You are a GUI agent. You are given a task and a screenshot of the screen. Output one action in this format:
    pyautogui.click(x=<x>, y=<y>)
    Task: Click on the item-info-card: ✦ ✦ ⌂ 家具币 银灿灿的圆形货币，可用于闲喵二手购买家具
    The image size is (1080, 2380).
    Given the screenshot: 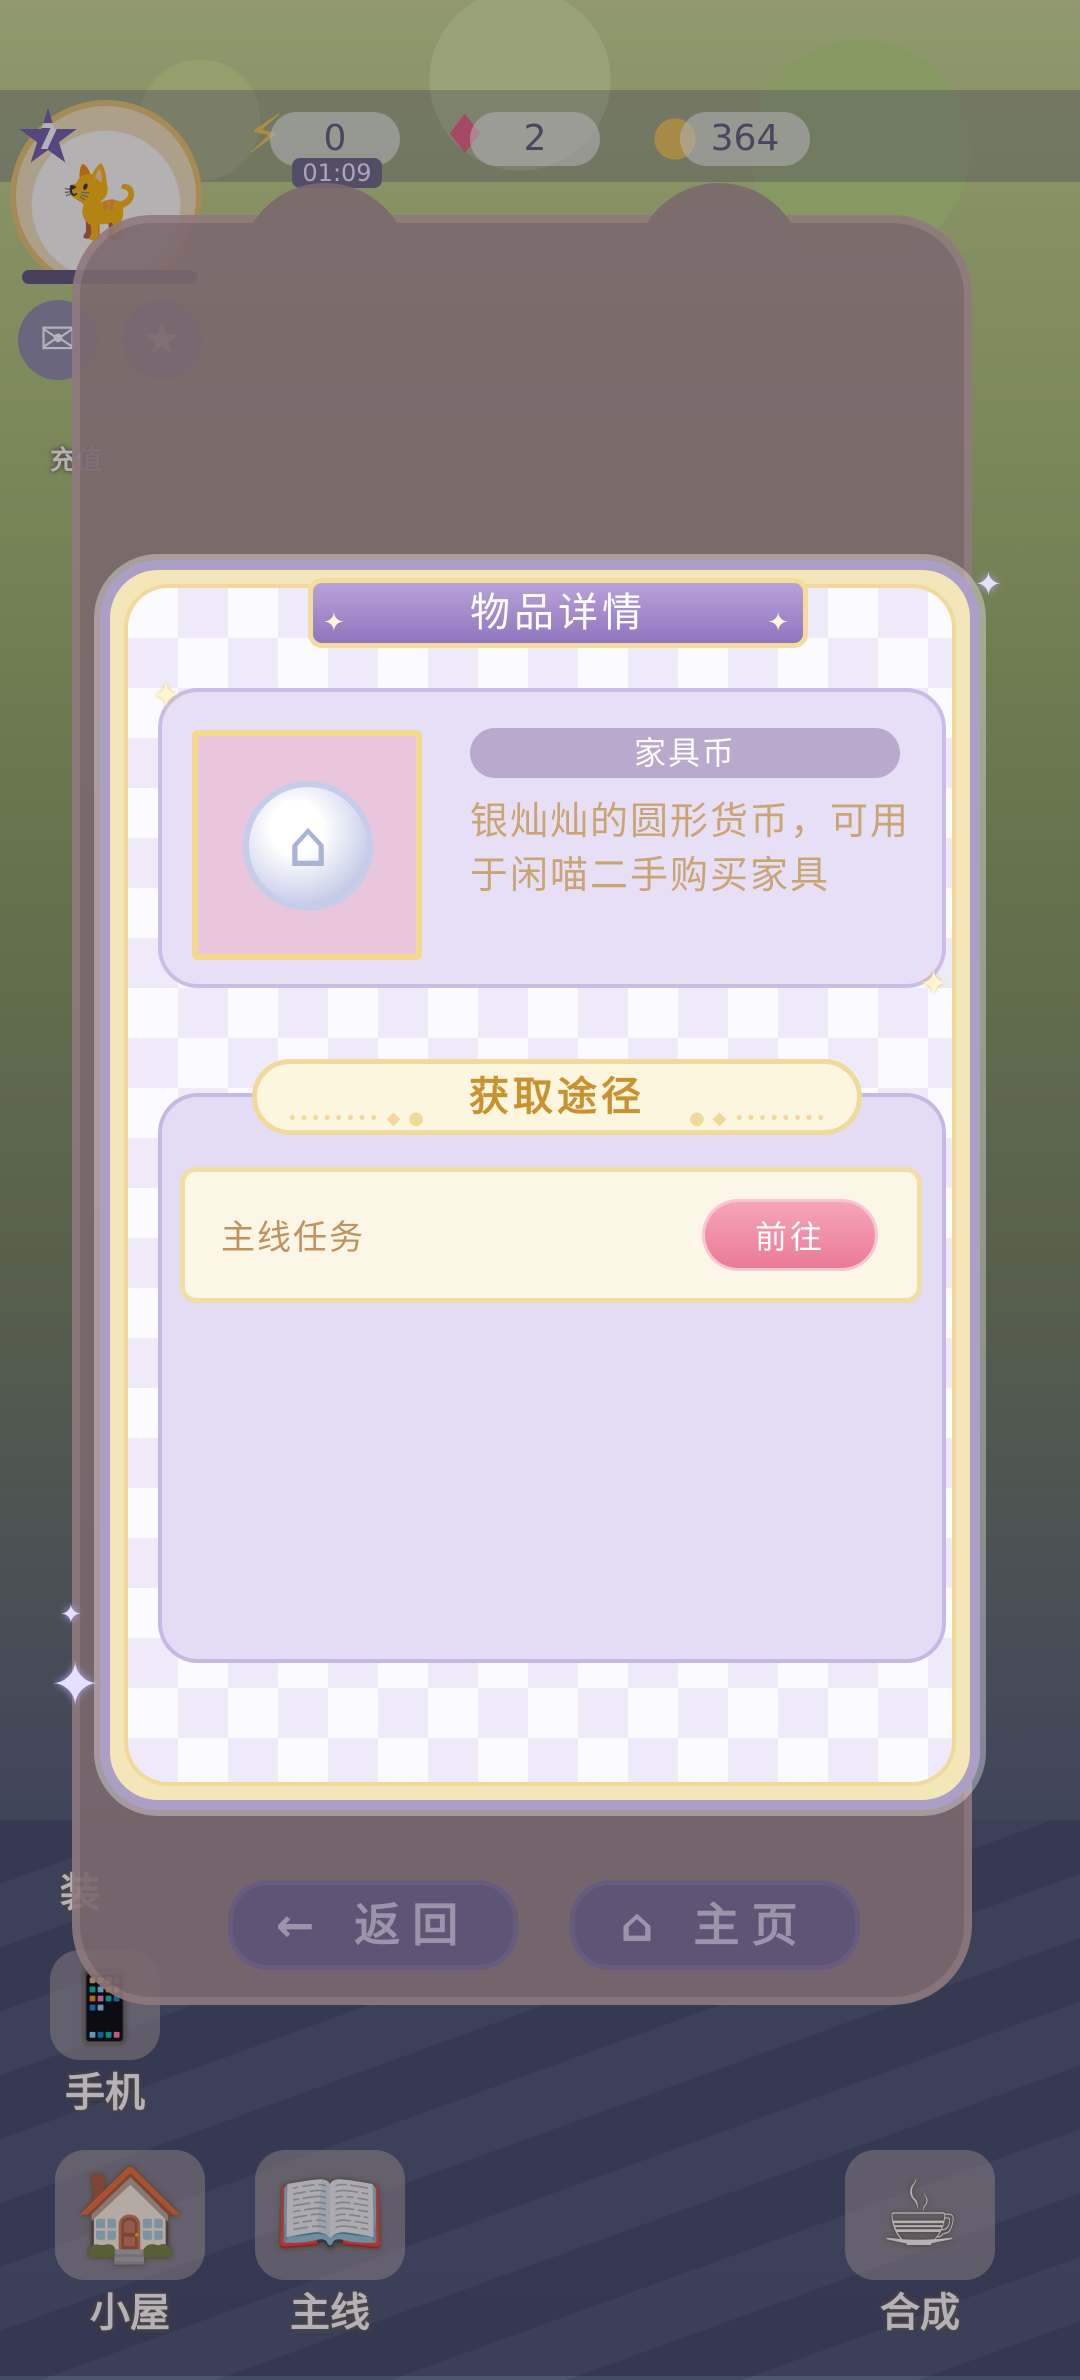 What is the action you would take?
    pyautogui.click(x=550, y=840)
    